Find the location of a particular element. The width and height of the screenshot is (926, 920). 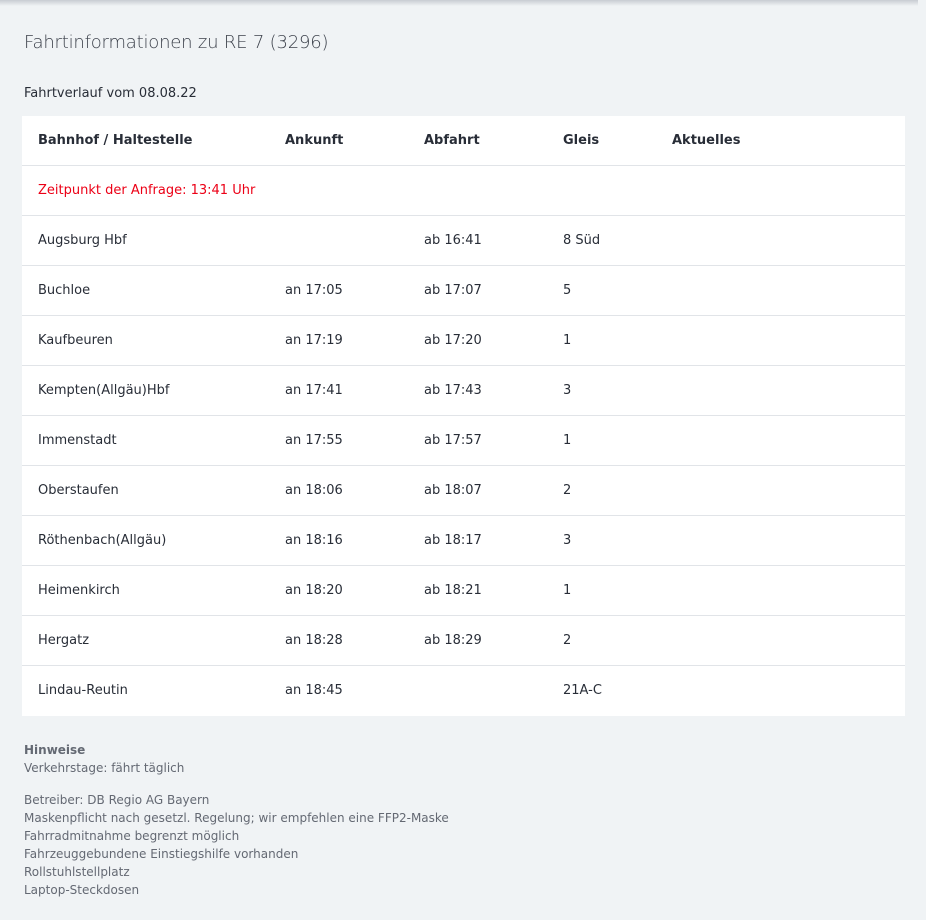

cell-departure: ab 18:21 is located at coordinates (453, 590).